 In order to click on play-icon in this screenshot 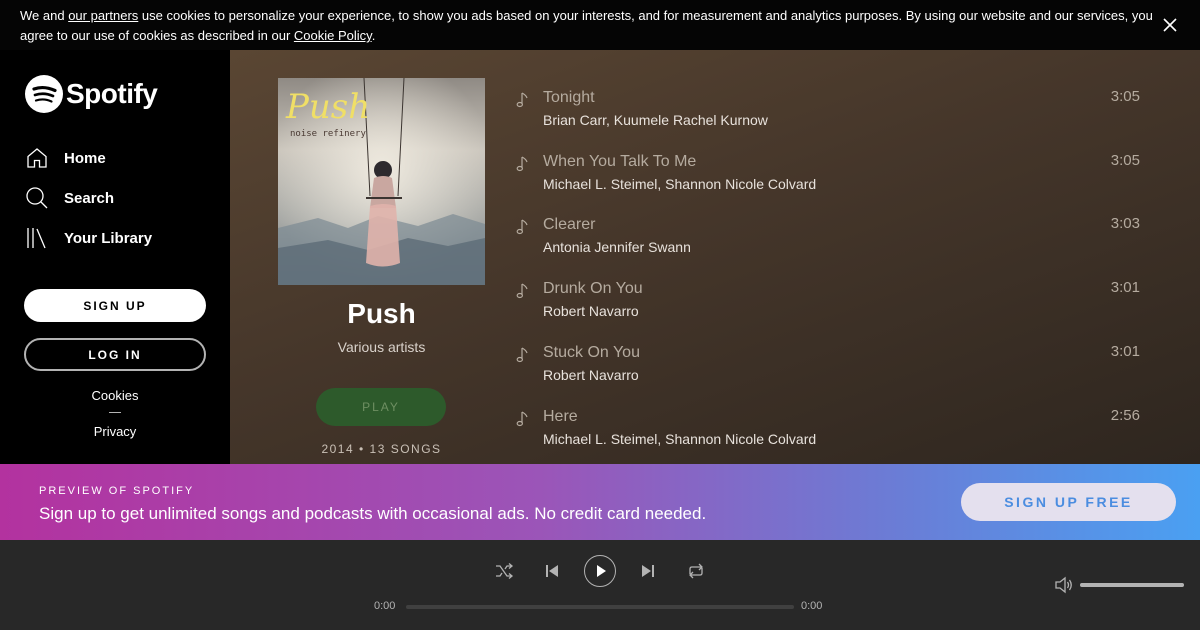, I will do `click(601, 571)`.